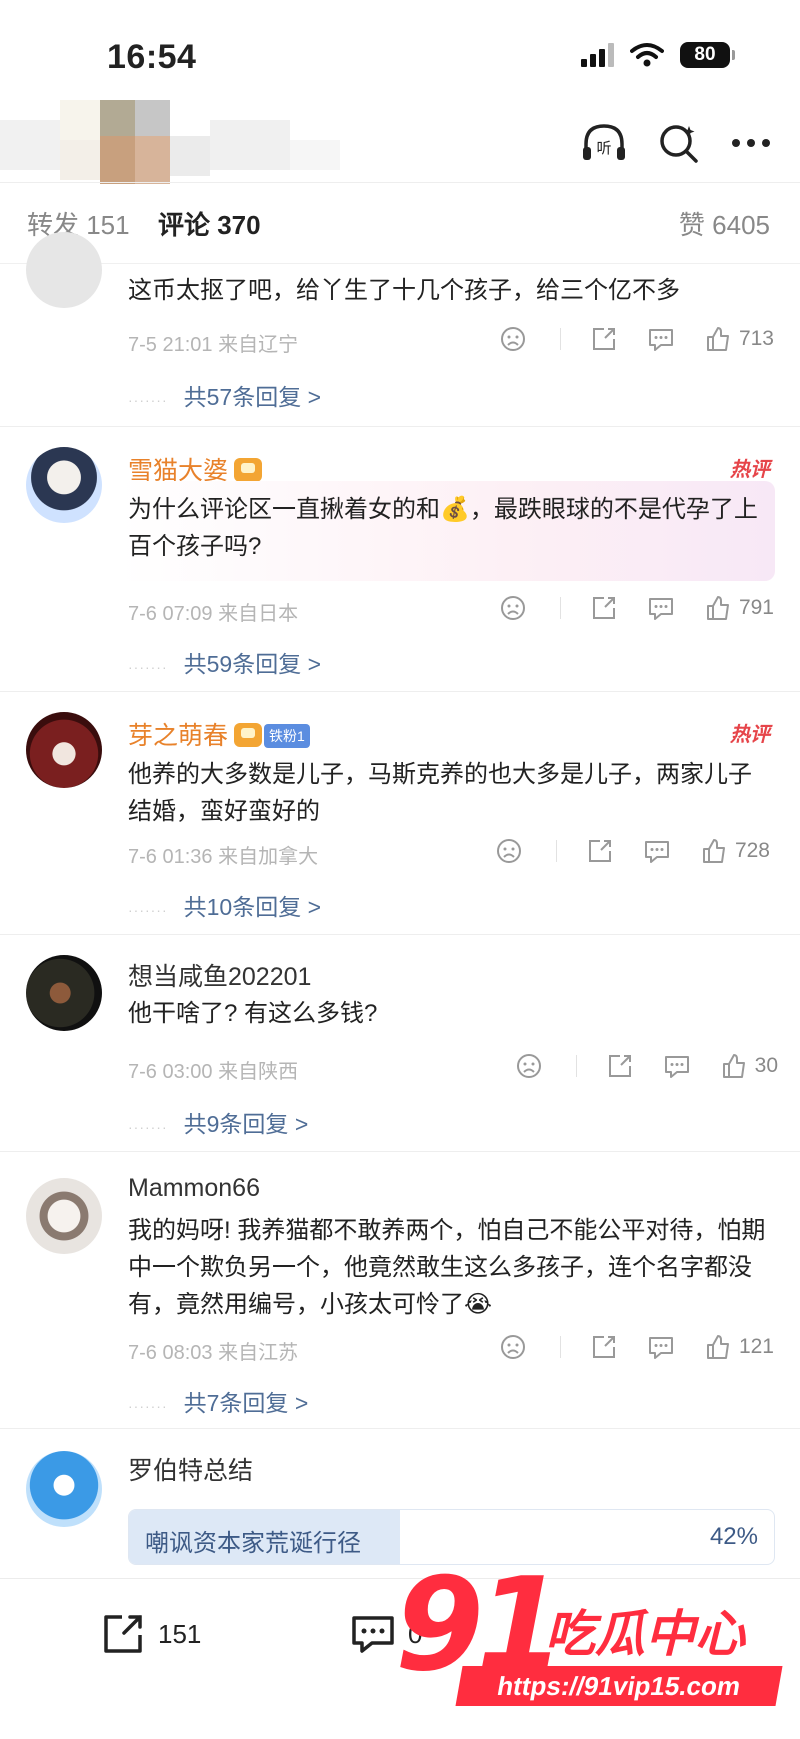  What do you see at coordinates (766, 1065) in the screenshot?
I see `like-count: 30` at bounding box center [766, 1065].